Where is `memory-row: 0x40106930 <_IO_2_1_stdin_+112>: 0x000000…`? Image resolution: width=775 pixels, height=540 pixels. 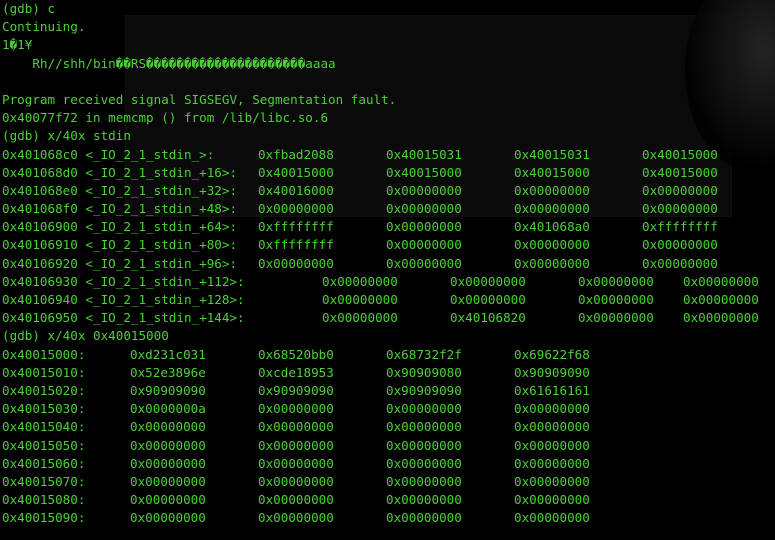 memory-row: 0x40106930 <_IO_2_1_stdin_+112>: 0x000000… is located at coordinates (380, 282).